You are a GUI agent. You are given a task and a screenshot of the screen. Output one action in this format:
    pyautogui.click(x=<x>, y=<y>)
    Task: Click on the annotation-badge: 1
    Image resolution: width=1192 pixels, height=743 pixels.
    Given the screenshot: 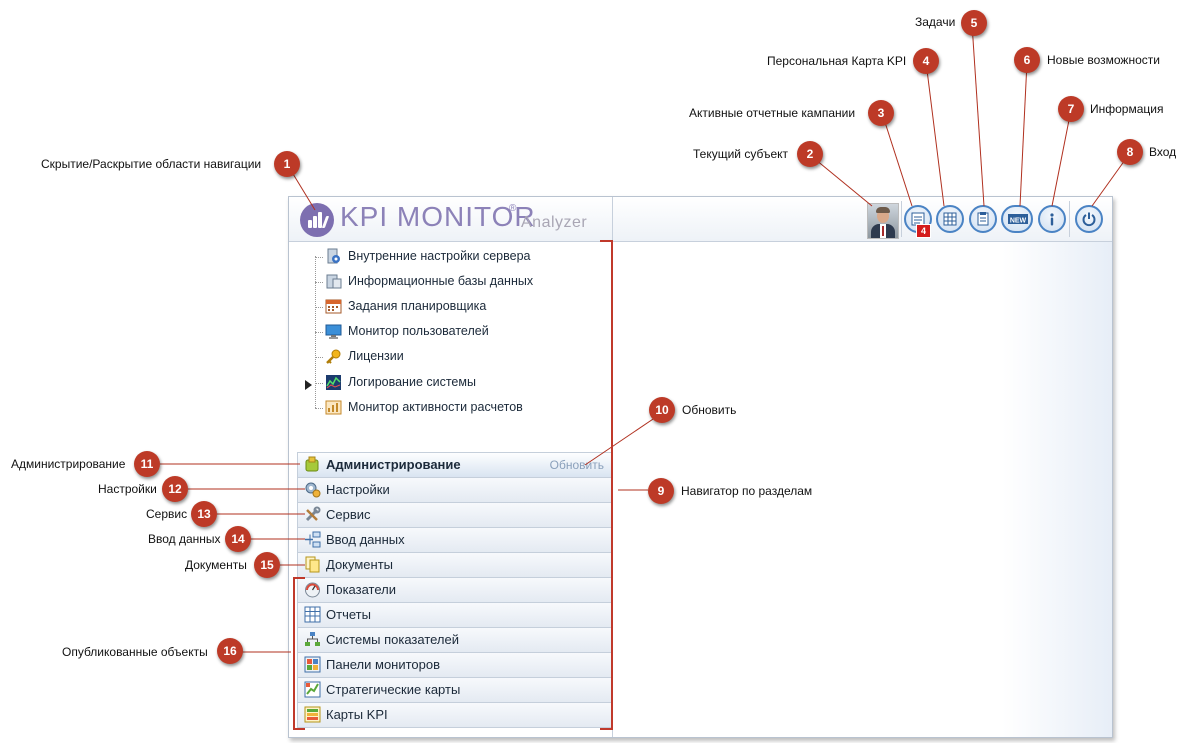 What is the action you would take?
    pyautogui.click(x=287, y=164)
    